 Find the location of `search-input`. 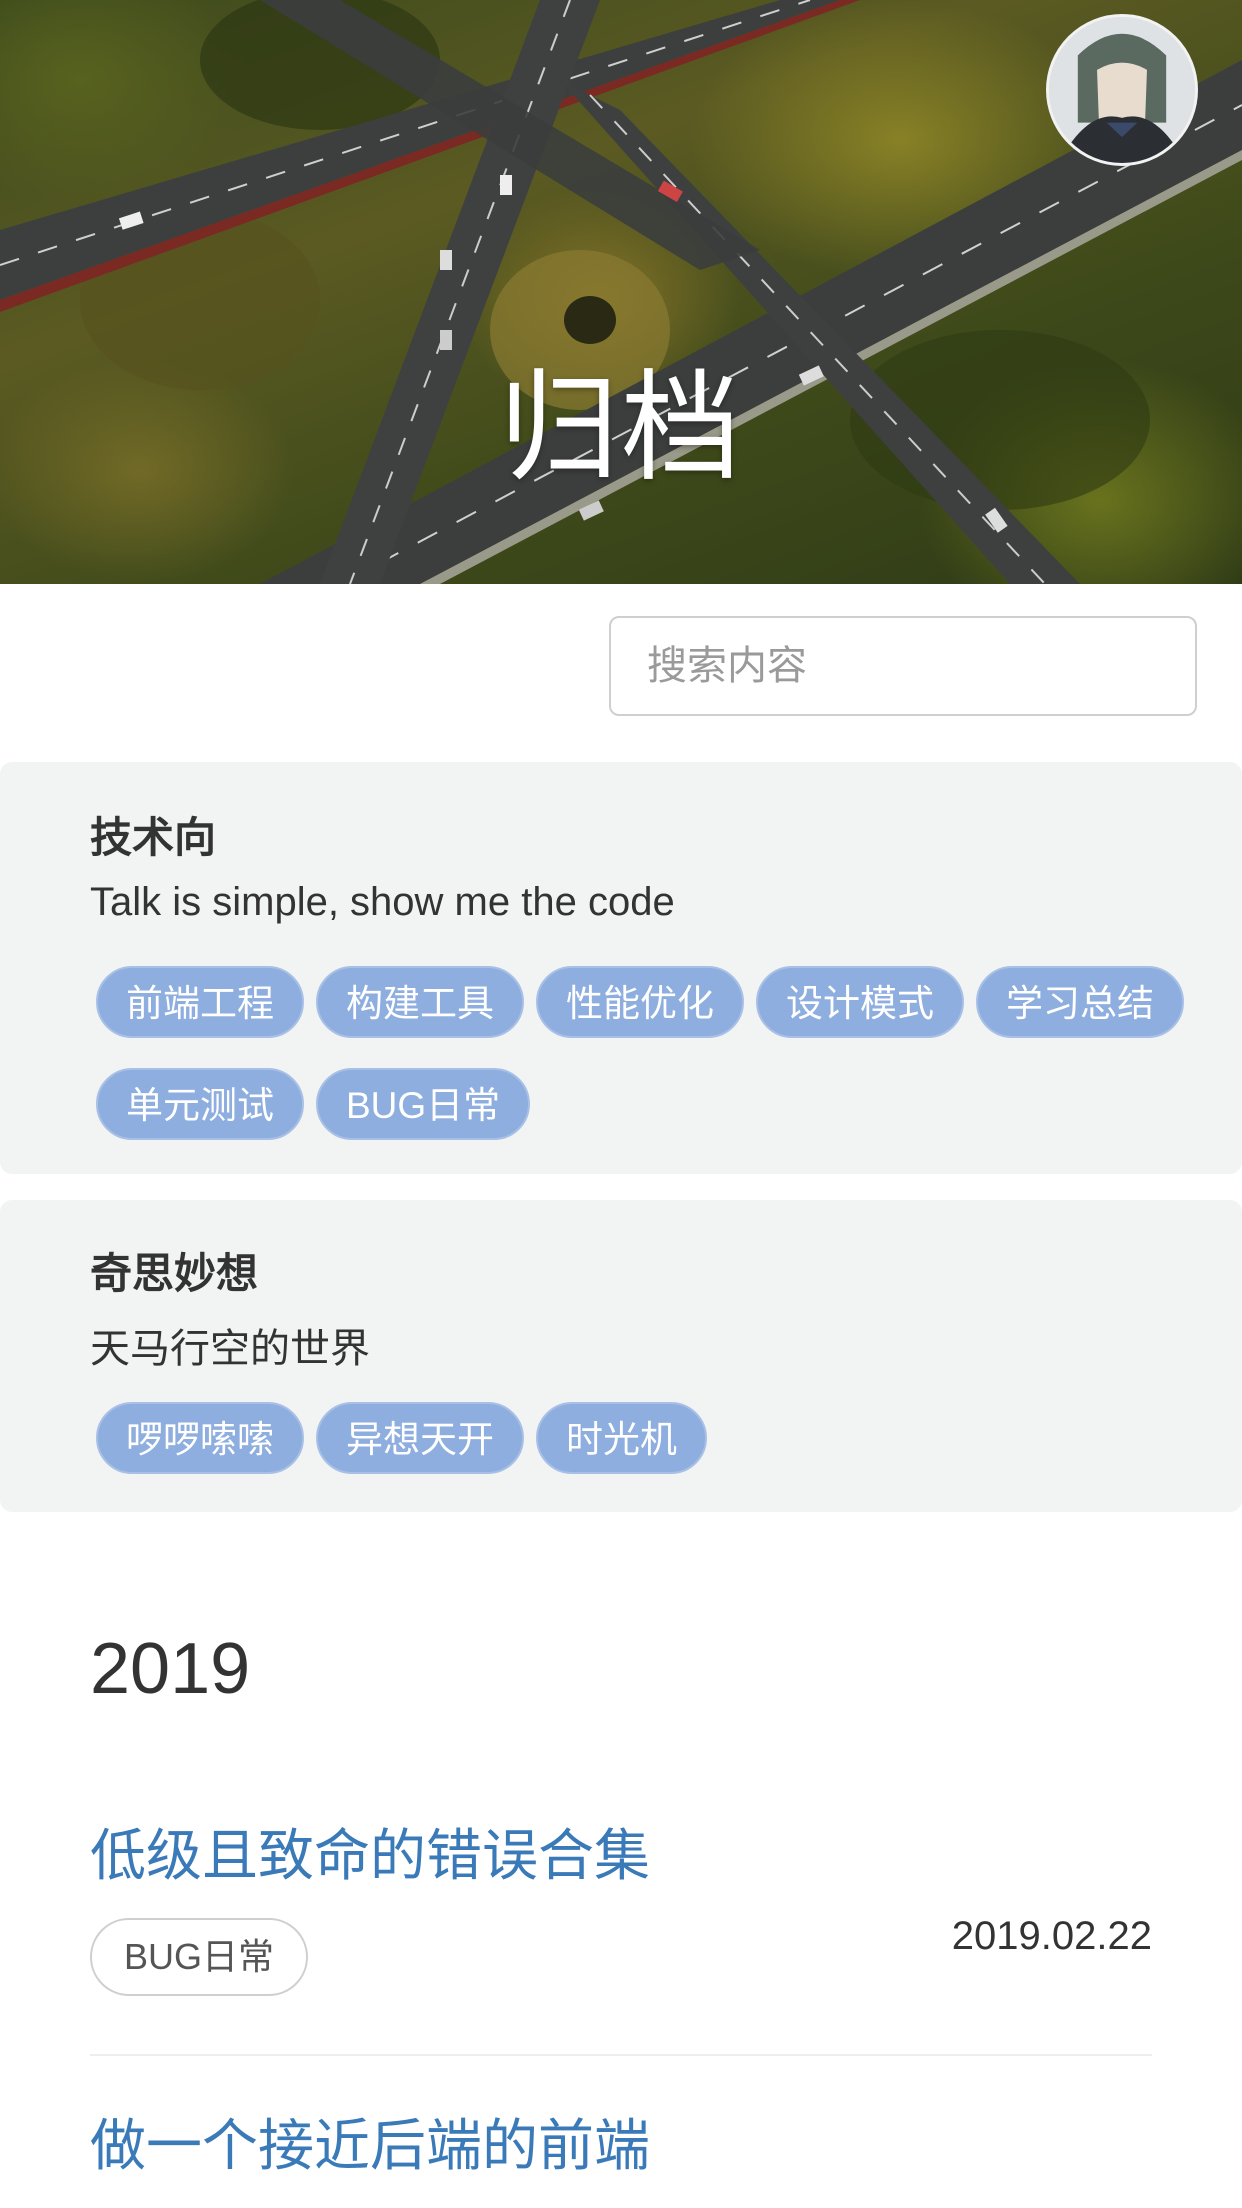

search-input is located at coordinates (903, 666).